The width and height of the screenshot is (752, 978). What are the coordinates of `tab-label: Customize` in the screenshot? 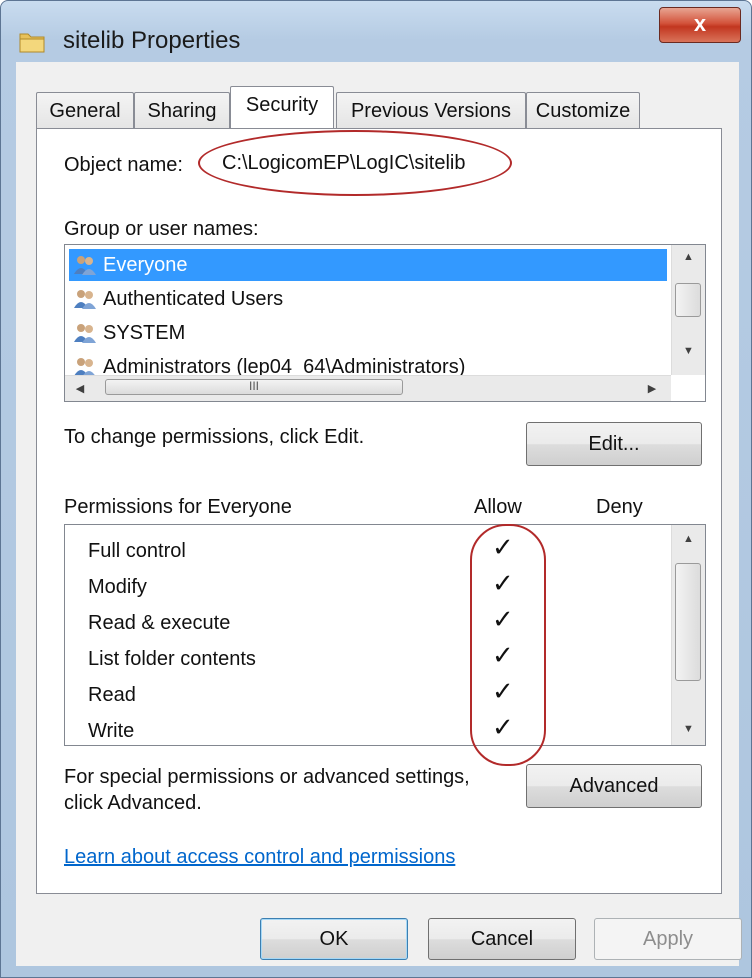 It's located at (583, 111).